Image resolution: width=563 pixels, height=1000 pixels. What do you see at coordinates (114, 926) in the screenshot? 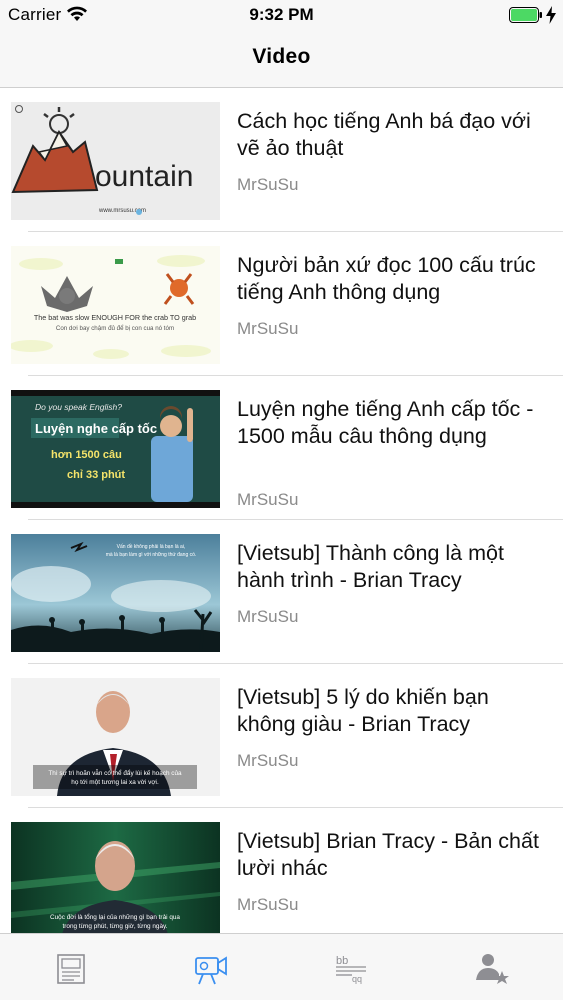
I see `thumb-text: trong từng phút, từng giờ, từng ngày.` at bounding box center [114, 926].